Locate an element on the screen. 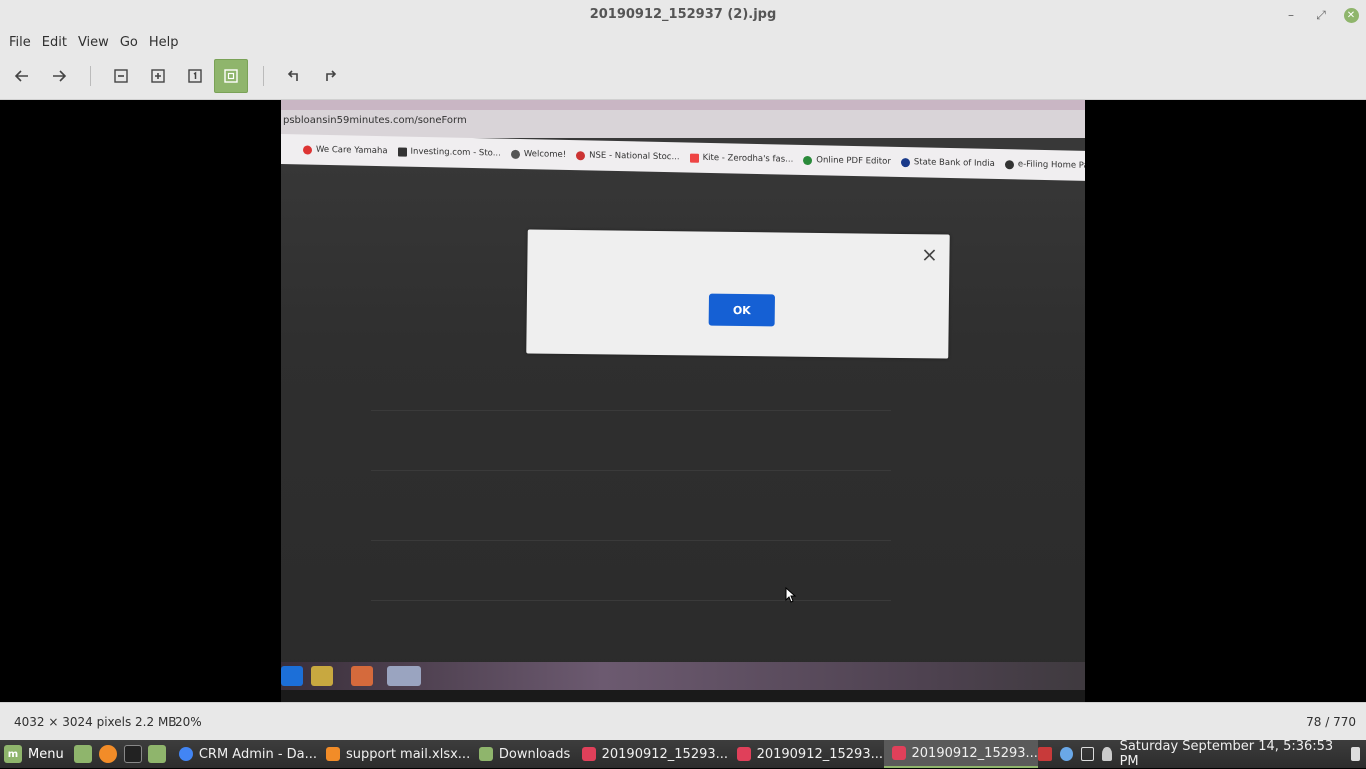  launcher-files is located at coordinates (157, 754).